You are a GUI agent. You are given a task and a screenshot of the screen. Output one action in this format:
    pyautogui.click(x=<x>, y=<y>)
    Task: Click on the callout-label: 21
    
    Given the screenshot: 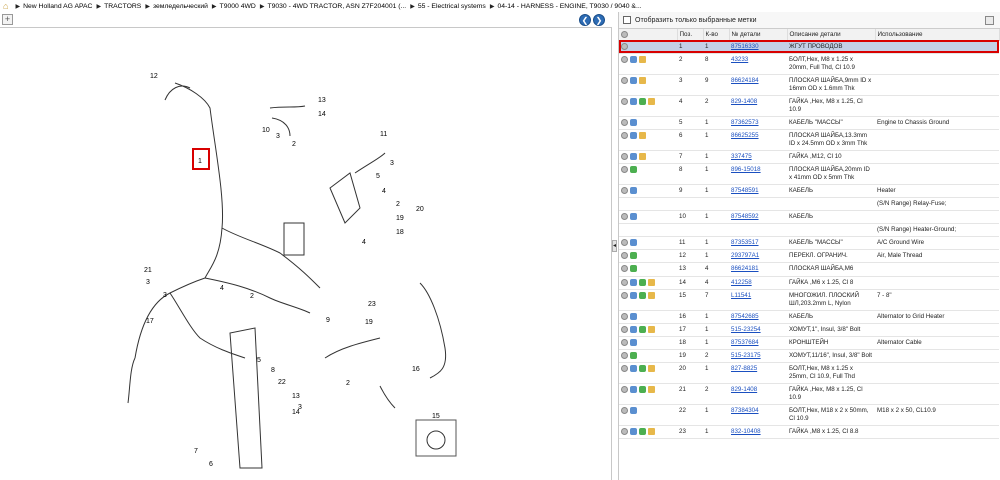 What is the action you would take?
    pyautogui.click(x=148, y=270)
    